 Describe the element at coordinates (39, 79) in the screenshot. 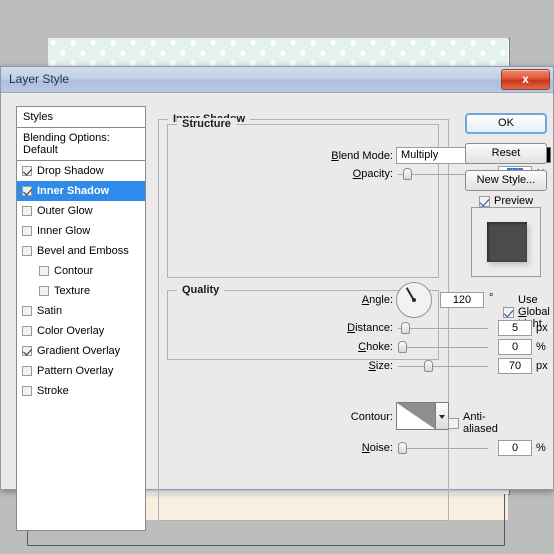

I see `dialog-title: Layer Style` at that location.